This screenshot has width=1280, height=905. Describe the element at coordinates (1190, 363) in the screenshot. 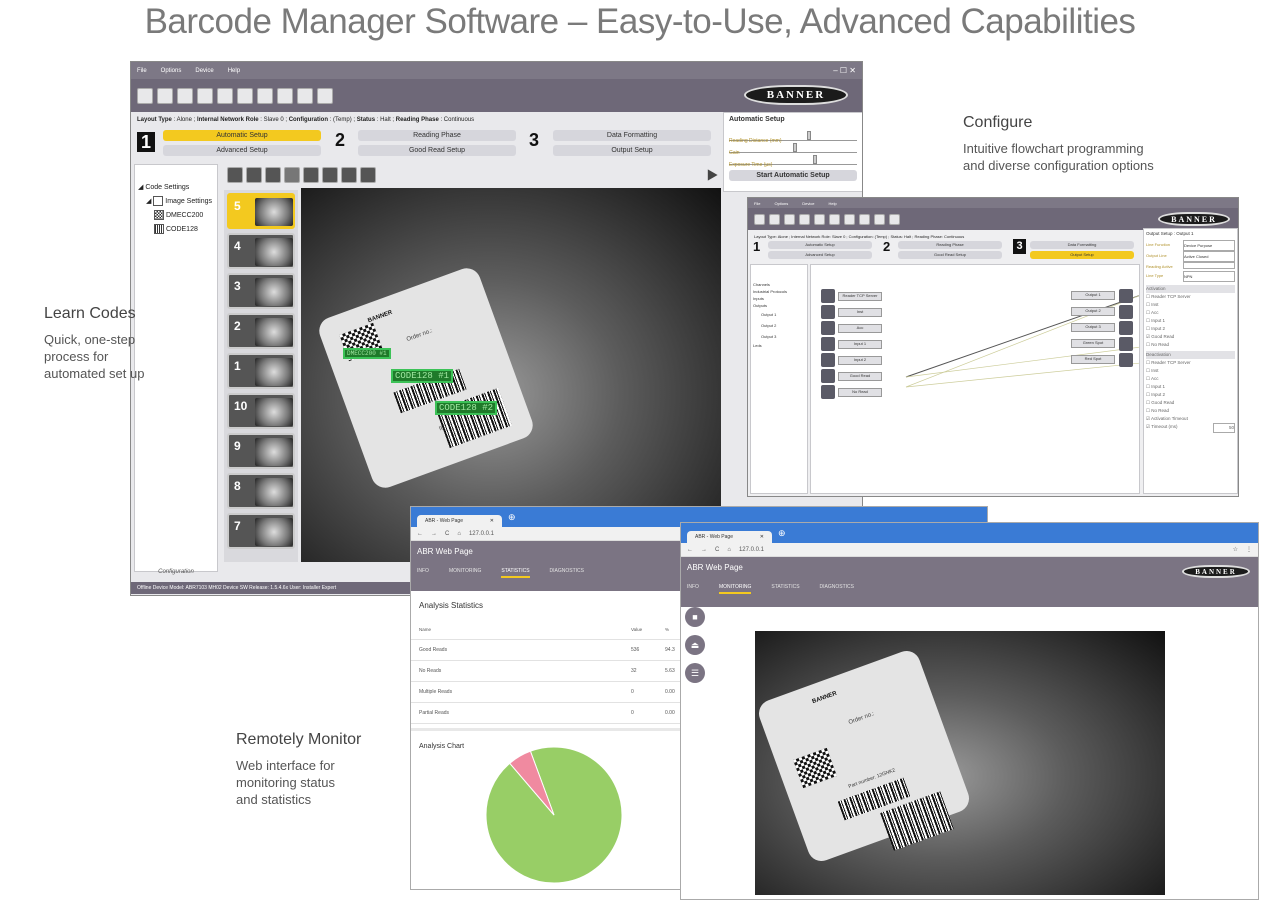

I see `deactivation-checkbox: ☐ Reader TCP Server` at that location.